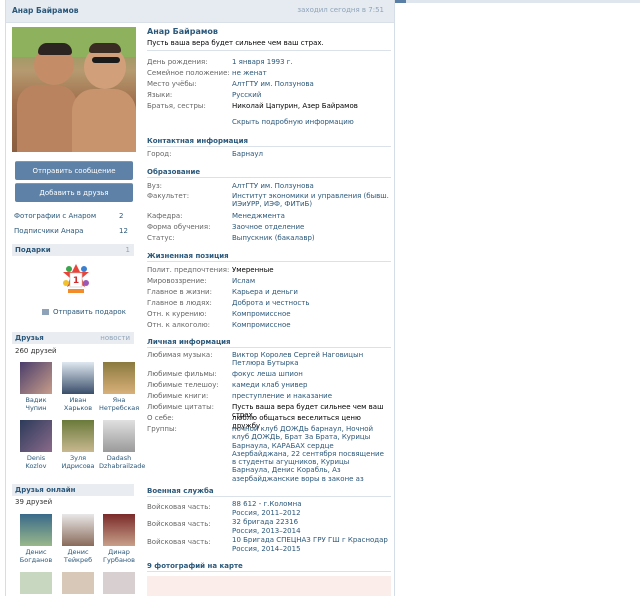  What do you see at coordinates (188, 73) in the screenshot?
I see `relationship-label: Семейное положение:` at bounding box center [188, 73].